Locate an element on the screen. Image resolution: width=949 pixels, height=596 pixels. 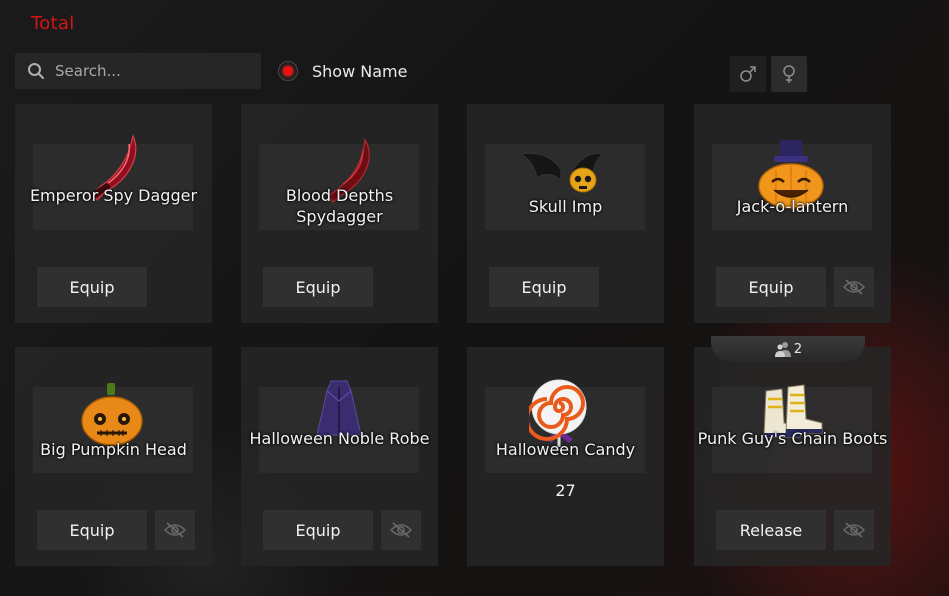
release-button: Release is located at coordinates (771, 530).